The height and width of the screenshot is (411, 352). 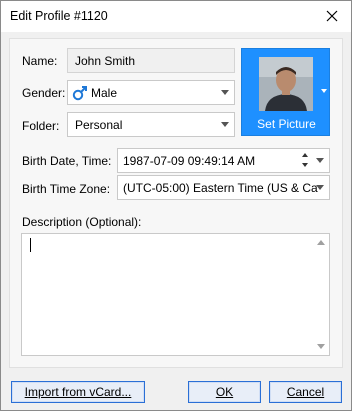 I want to click on gender-dropdown: Male, so click(x=151, y=92).